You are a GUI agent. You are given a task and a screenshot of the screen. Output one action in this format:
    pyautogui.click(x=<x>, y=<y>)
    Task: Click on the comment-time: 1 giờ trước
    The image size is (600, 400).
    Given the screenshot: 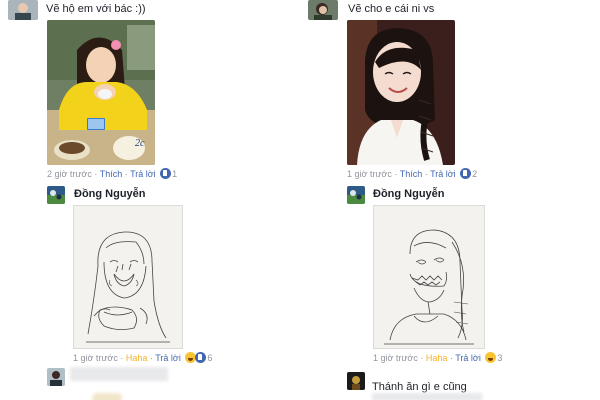 What is the action you would take?
    pyautogui.click(x=369, y=174)
    